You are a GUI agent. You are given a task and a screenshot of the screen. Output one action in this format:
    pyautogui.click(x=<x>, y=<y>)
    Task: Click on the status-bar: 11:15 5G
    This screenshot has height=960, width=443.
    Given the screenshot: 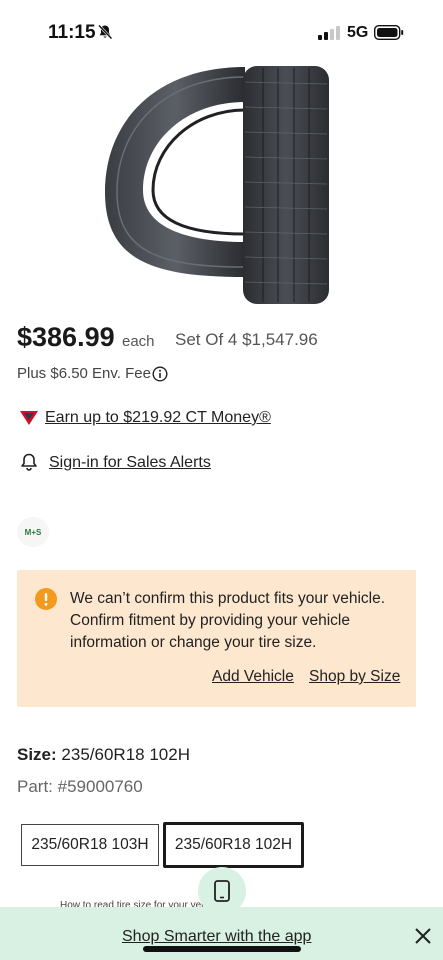 What is the action you would take?
    pyautogui.click(x=221, y=31)
    